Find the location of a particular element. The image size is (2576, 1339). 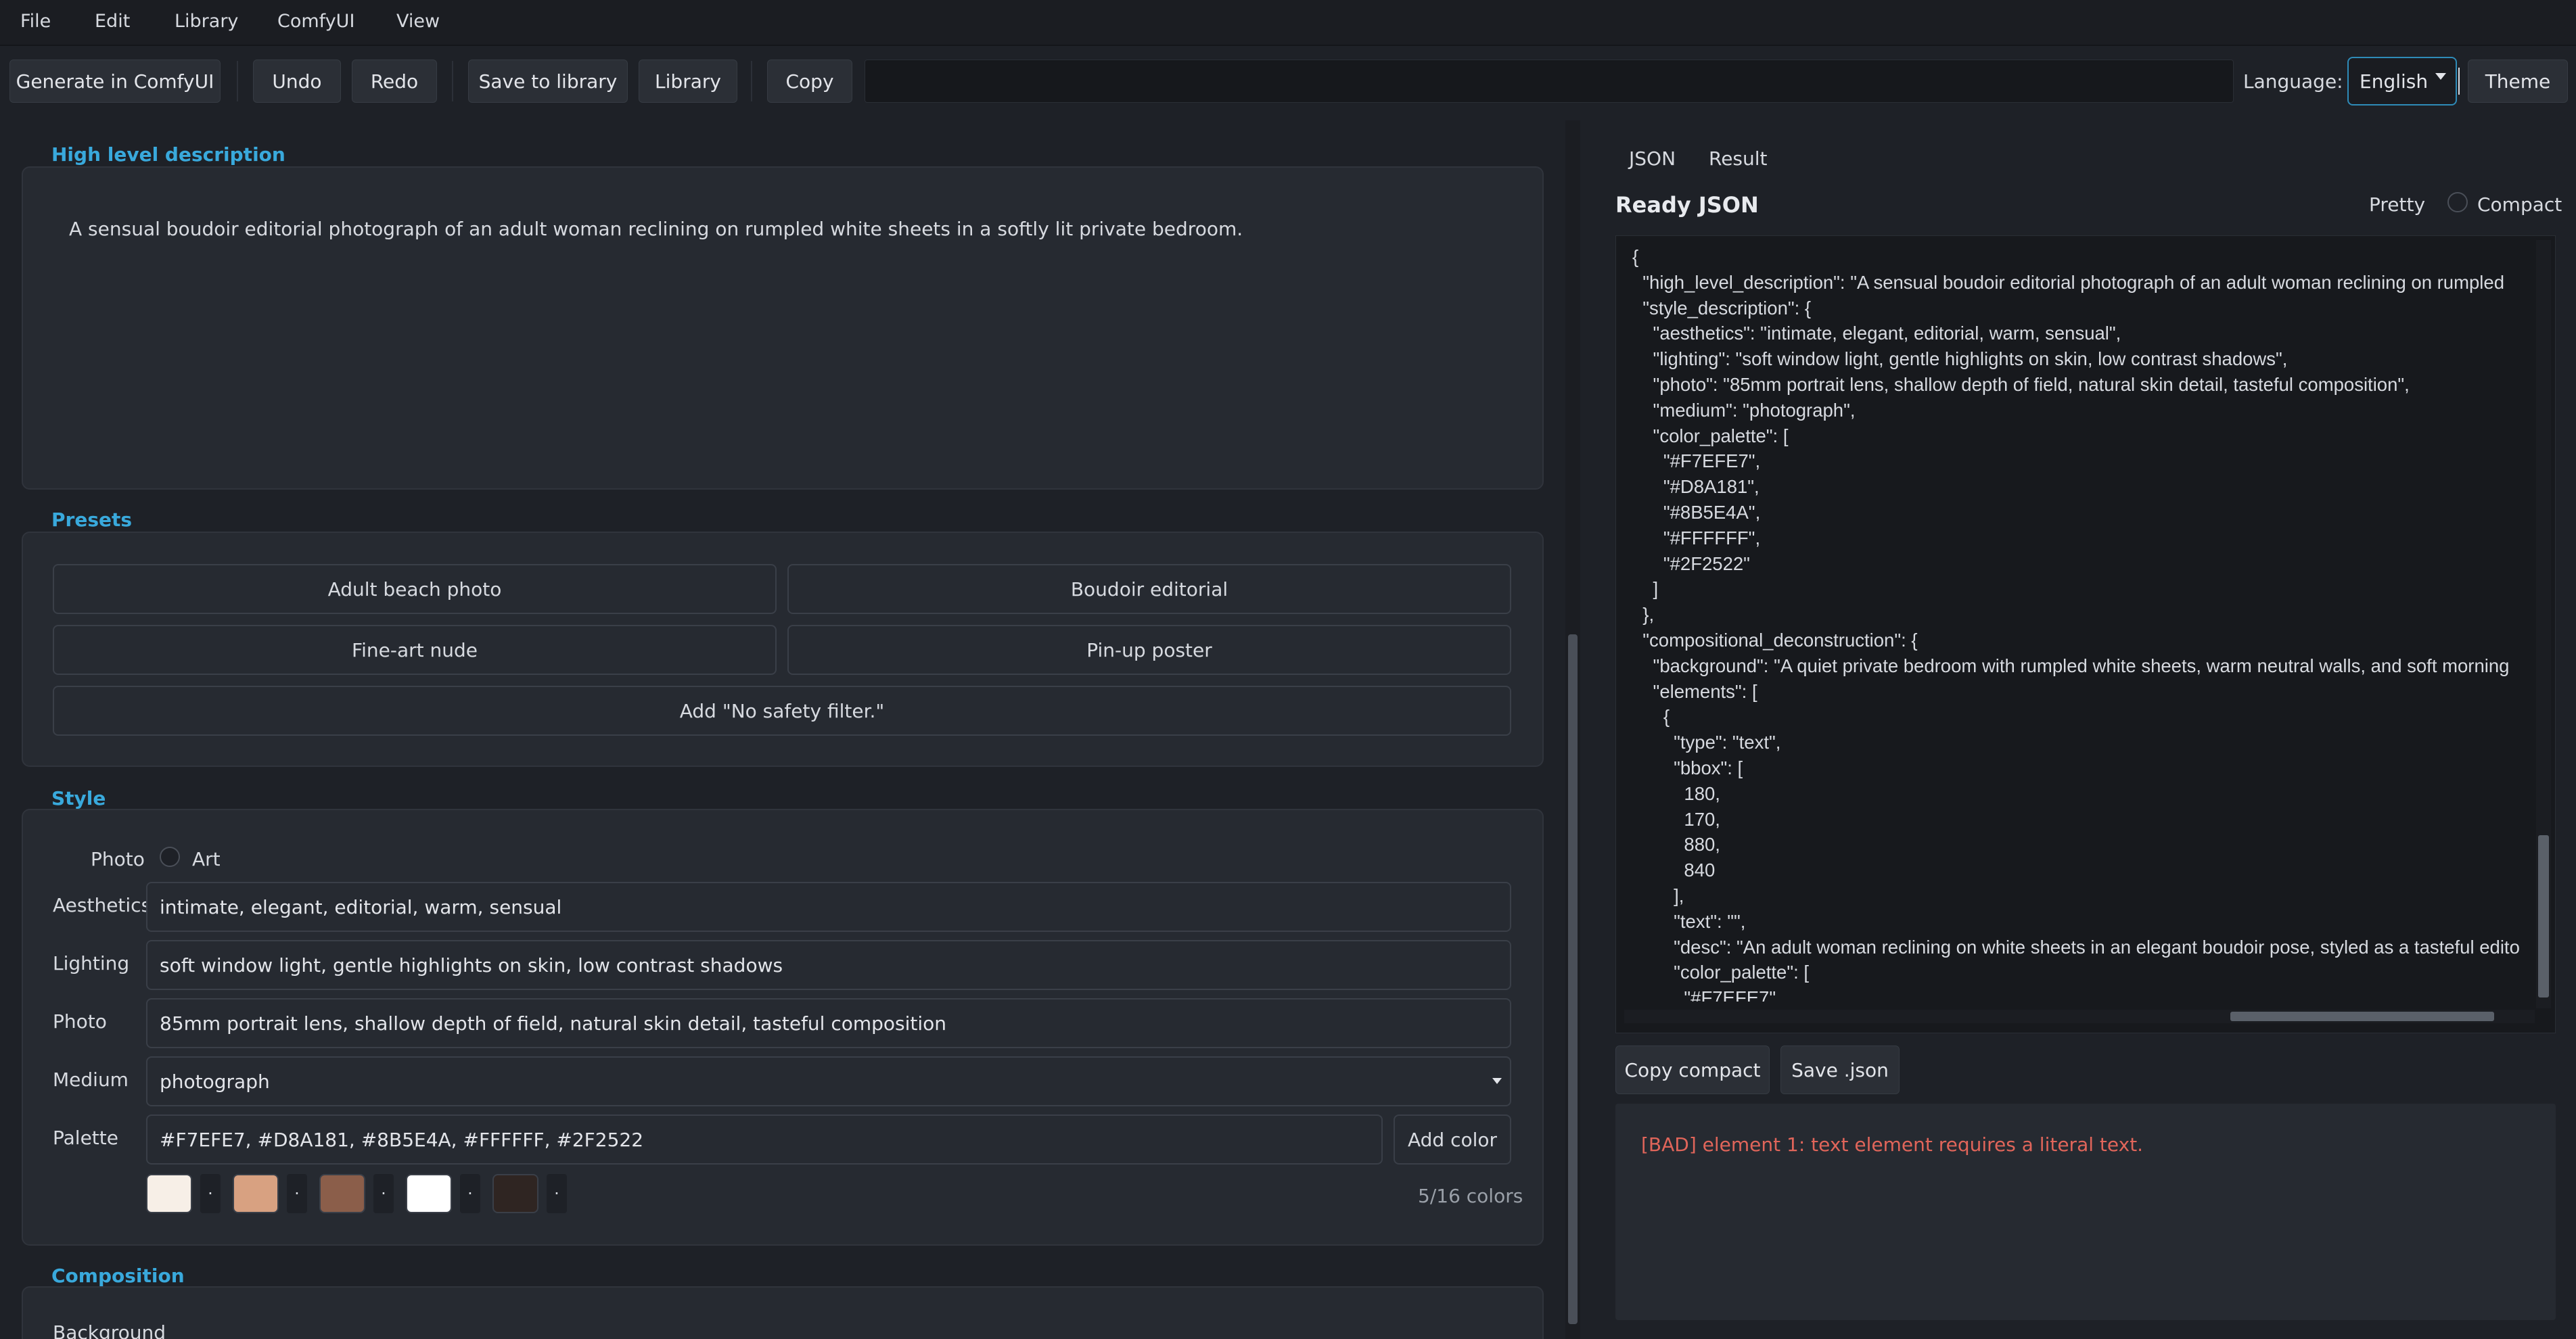

json-line: ], is located at coordinates (1658, 896).